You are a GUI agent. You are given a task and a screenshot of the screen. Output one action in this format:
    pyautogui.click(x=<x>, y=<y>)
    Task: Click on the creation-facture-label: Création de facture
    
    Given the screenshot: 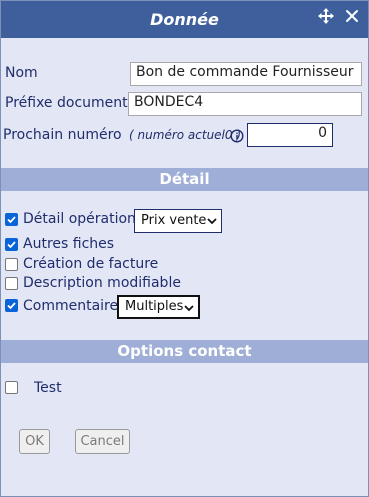 What is the action you would take?
    pyautogui.click(x=90, y=264)
    